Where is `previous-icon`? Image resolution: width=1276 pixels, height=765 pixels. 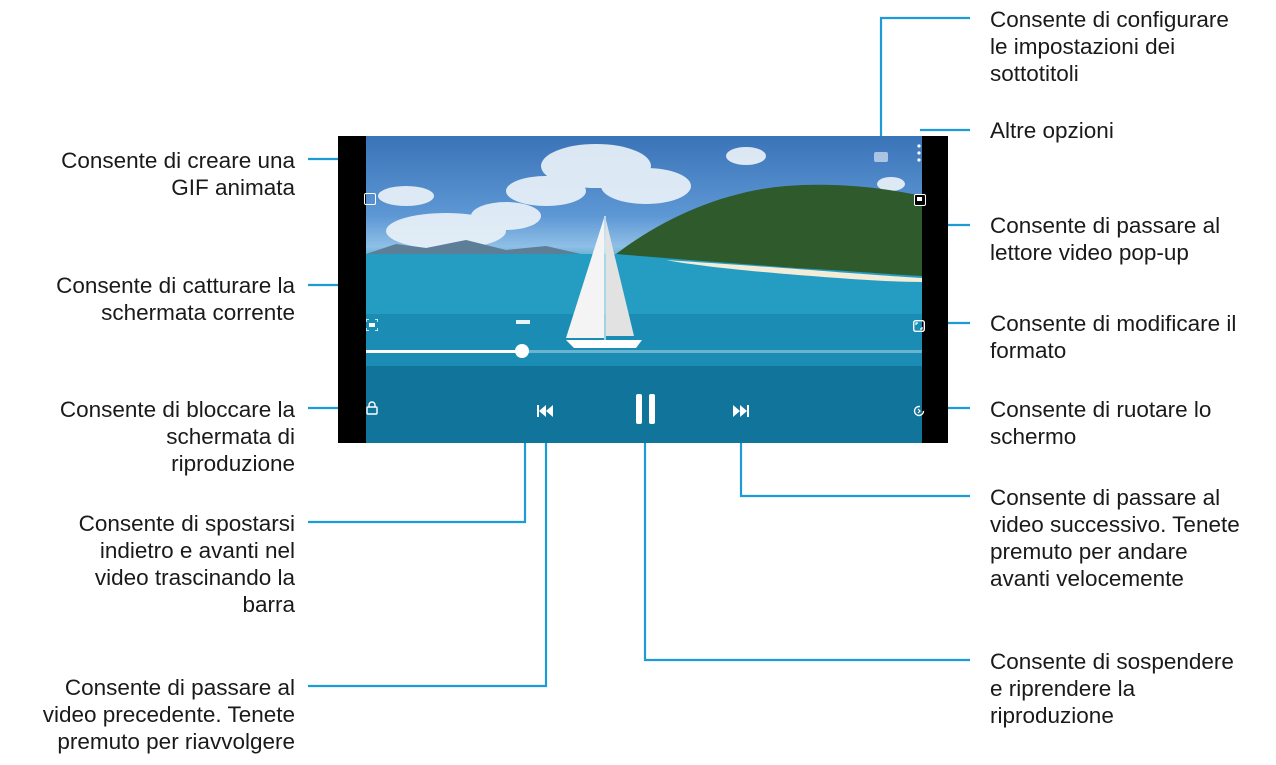 previous-icon is located at coordinates (545, 409).